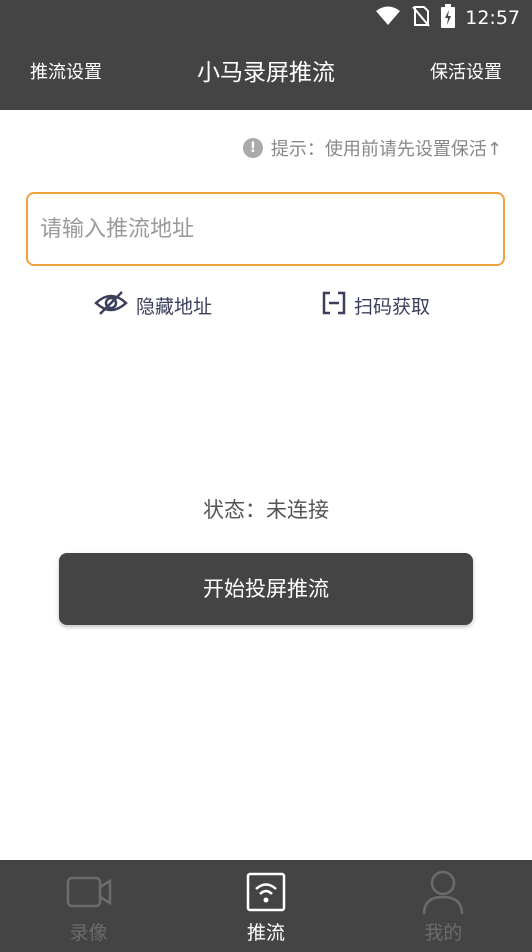 This screenshot has height=952, width=532. What do you see at coordinates (421, 18) in the screenshot?
I see `no-sim-icon` at bounding box center [421, 18].